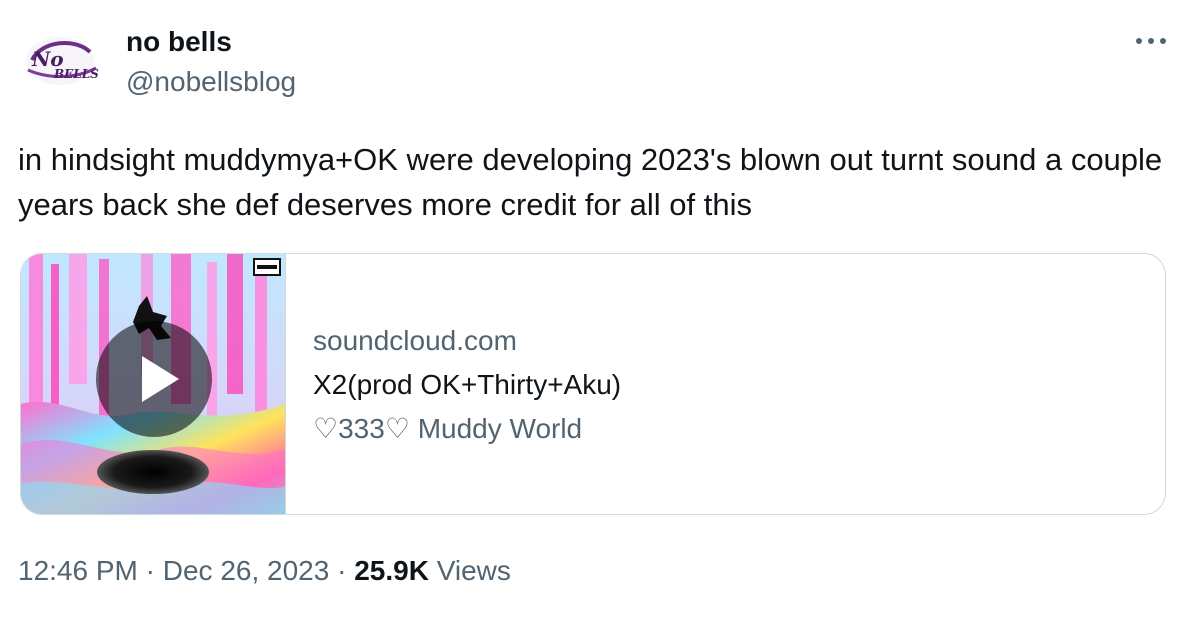  I want to click on author-handle: @nobellsblog, so click(211, 82).